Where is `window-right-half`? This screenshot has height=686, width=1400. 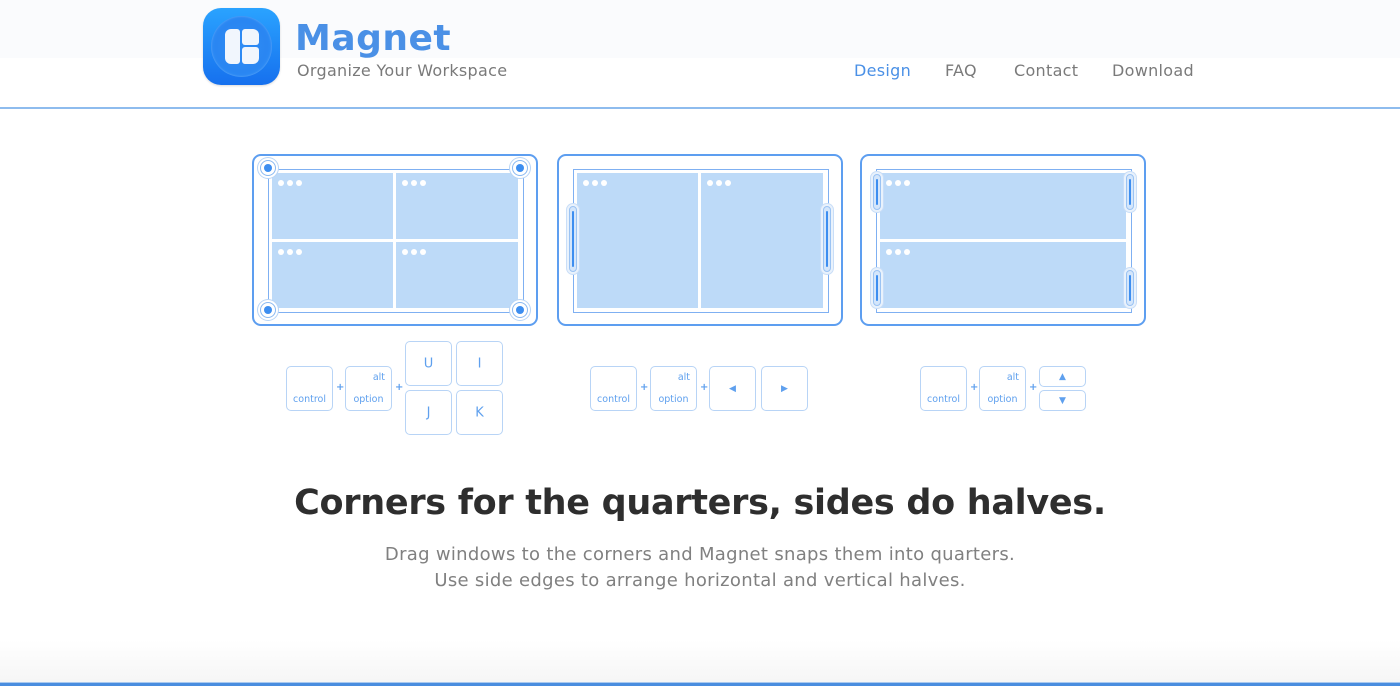 window-right-half is located at coordinates (762, 240).